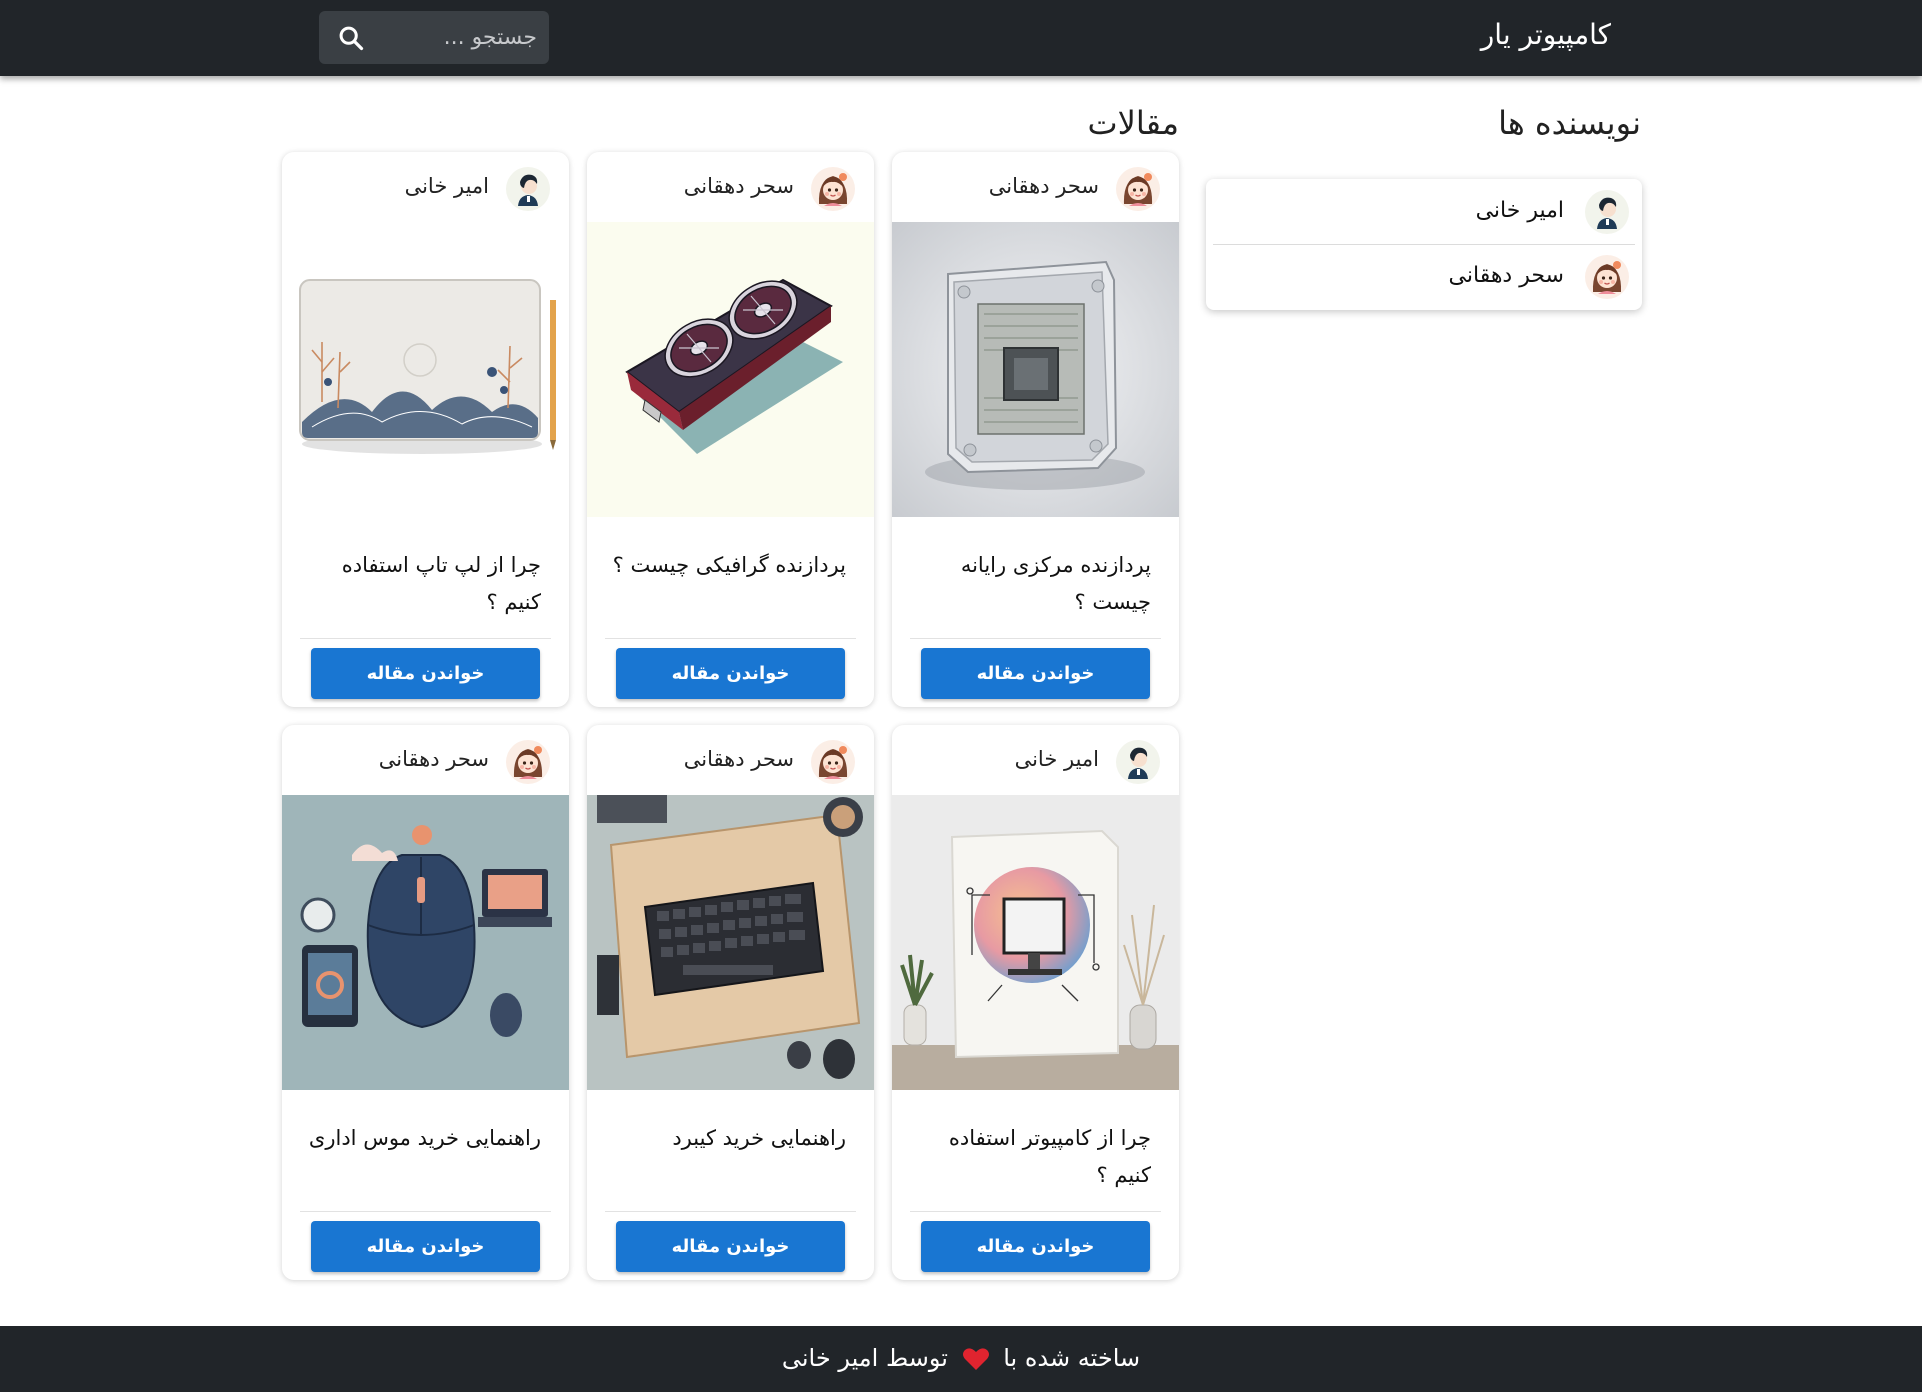  I want to click on article-title: راهنمایی خرید موس اداری, so click(424, 1138).